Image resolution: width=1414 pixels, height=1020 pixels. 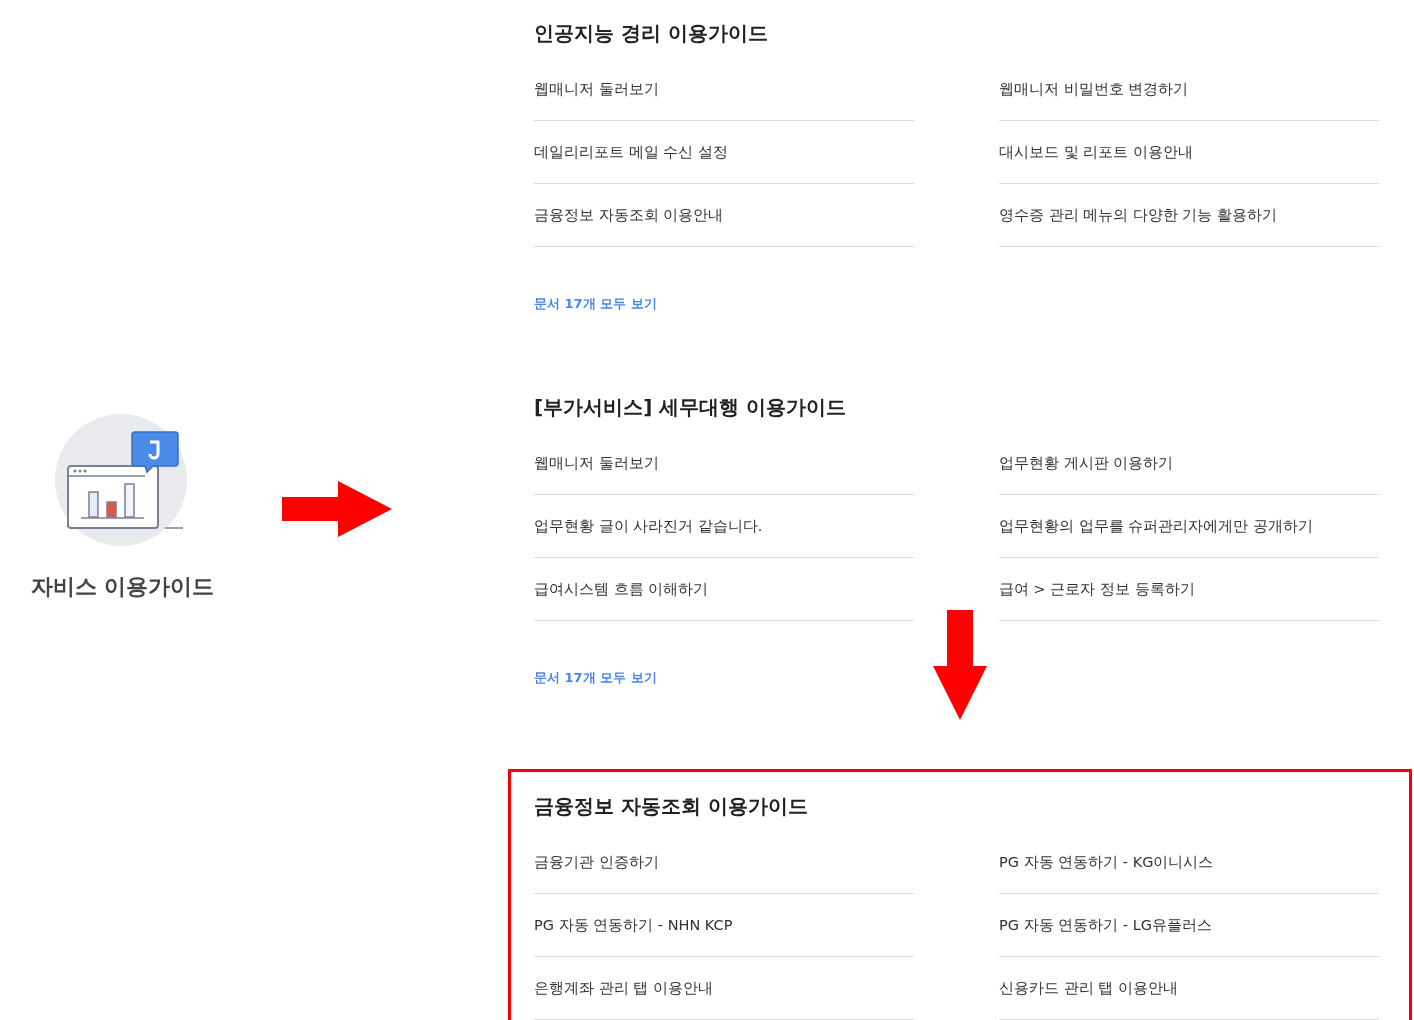 I want to click on section-title: 금융정보 자동조회 이용가이드, so click(x=671, y=806).